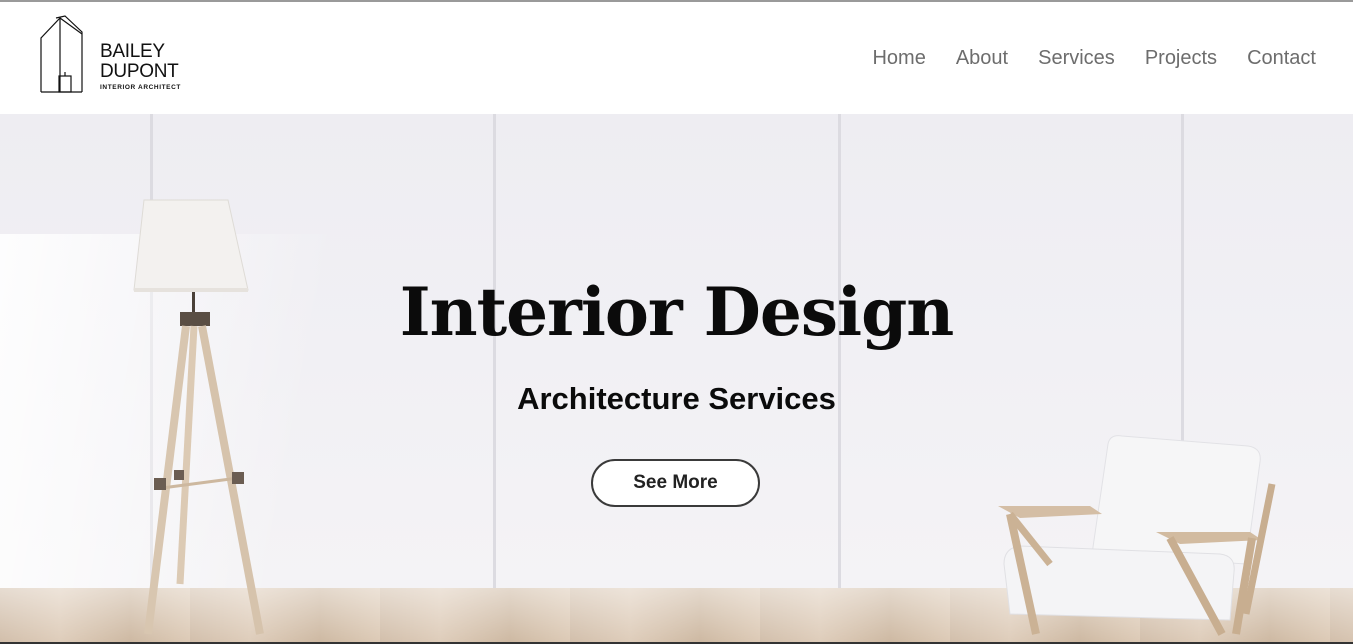 The height and width of the screenshot is (644, 1353). What do you see at coordinates (675, 483) in the screenshot?
I see `see-more-button: See More` at bounding box center [675, 483].